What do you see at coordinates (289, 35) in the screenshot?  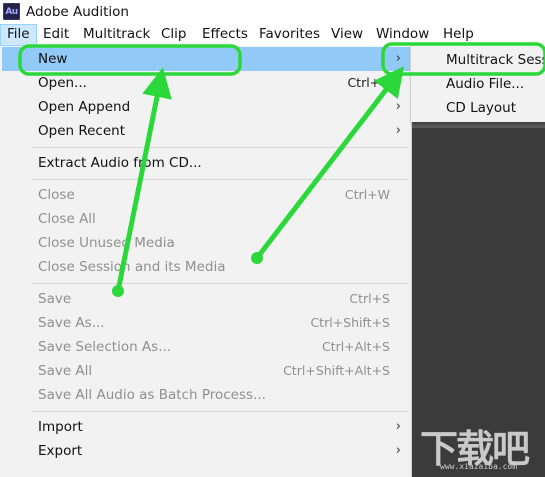 I see `menu-favorites: Favorites` at bounding box center [289, 35].